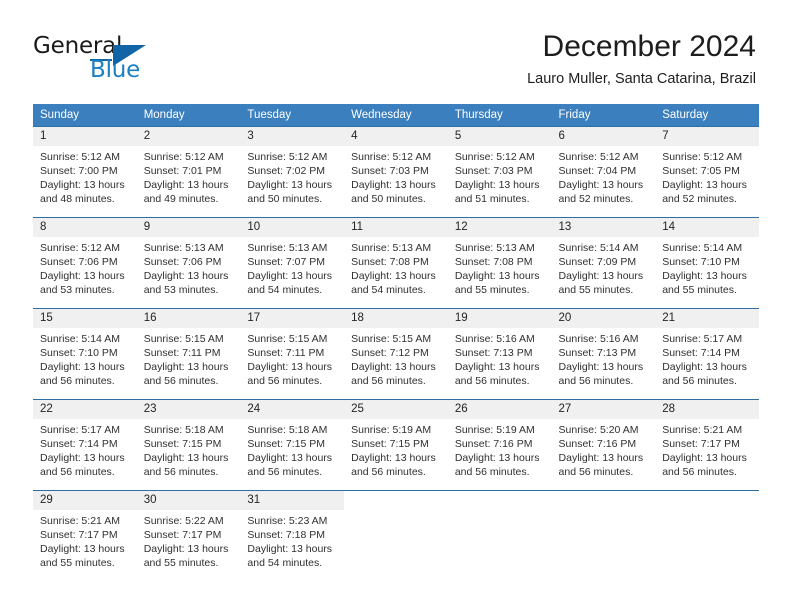  What do you see at coordinates (133, 60) in the screenshot?
I see `brand-logo: General Blue` at bounding box center [133, 60].